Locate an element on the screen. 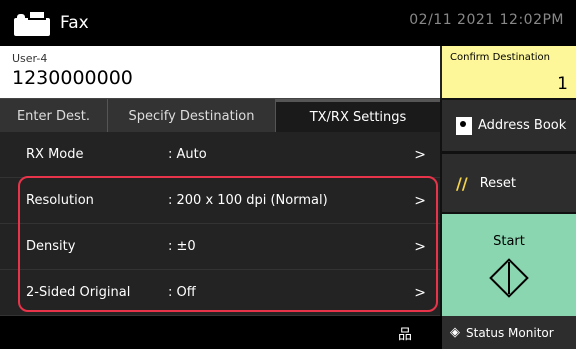 The image size is (576, 349). destination-user: User-4 is located at coordinates (30, 58).